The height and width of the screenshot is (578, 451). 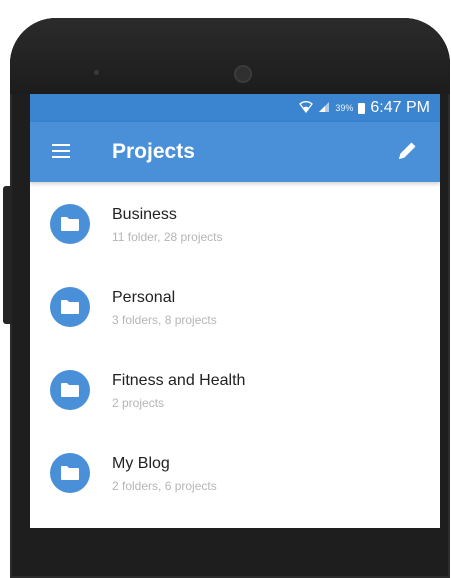 I want to click on edit-icon, so click(x=407, y=151).